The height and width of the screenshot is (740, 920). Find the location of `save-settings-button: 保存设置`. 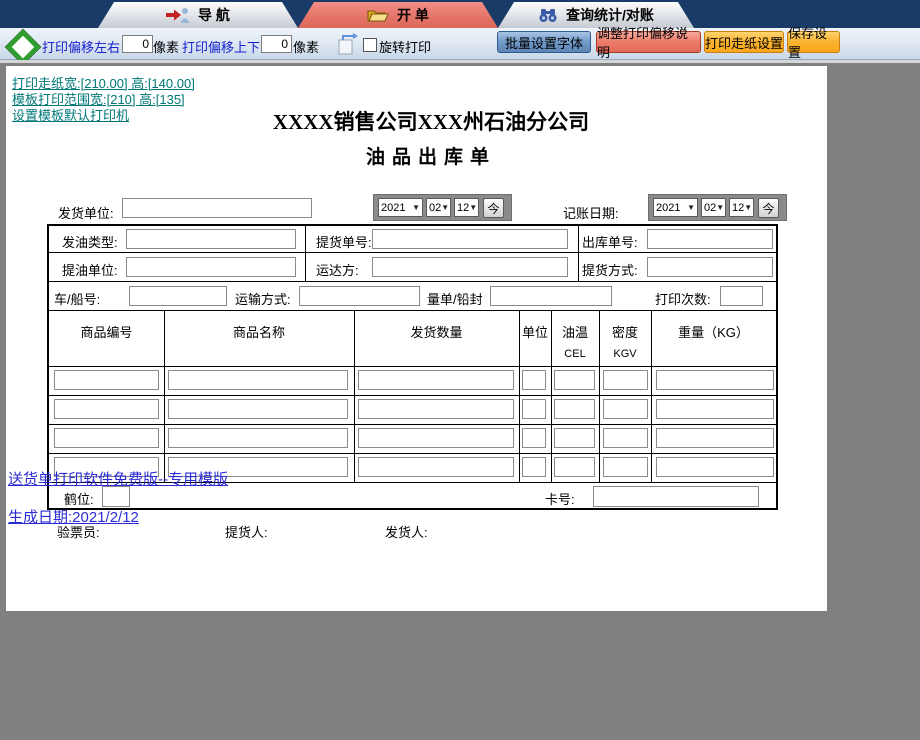

save-settings-button: 保存设置 is located at coordinates (813, 43).